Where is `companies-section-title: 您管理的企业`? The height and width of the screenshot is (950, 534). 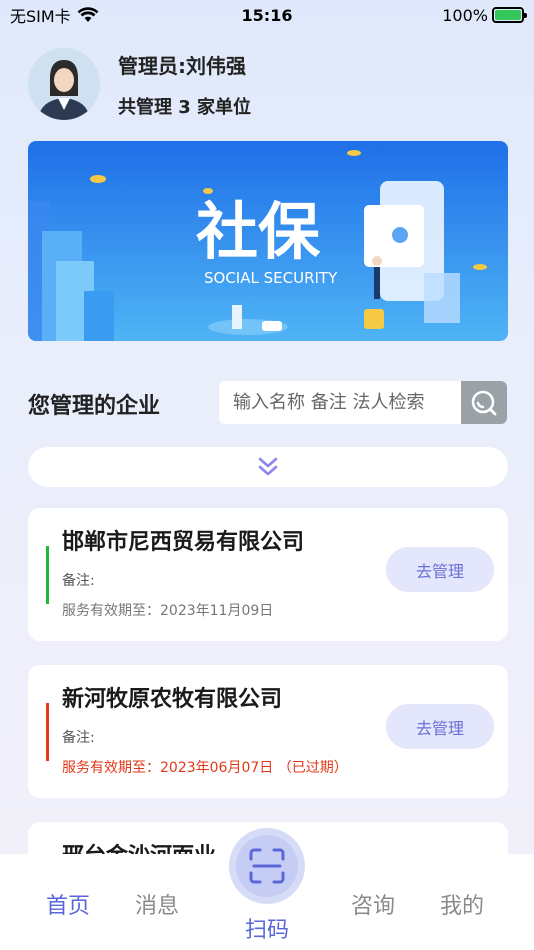
companies-section-title: 您管理的企业 is located at coordinates (94, 406).